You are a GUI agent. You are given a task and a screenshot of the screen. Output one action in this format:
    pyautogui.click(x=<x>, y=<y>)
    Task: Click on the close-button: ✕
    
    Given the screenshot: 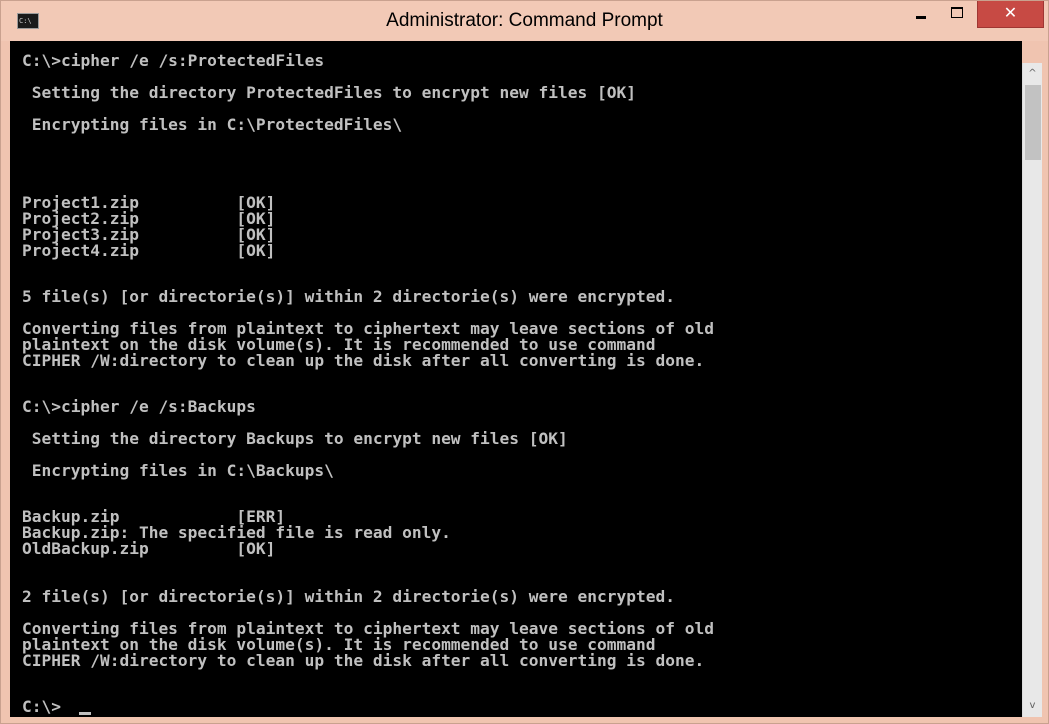 What is the action you would take?
    pyautogui.click(x=1010, y=14)
    